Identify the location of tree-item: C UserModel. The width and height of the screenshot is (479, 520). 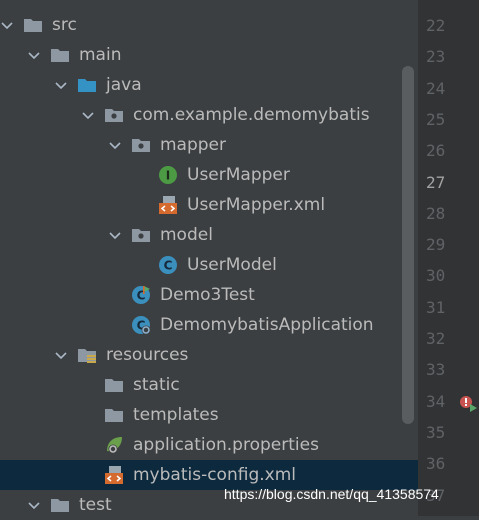
(209, 265).